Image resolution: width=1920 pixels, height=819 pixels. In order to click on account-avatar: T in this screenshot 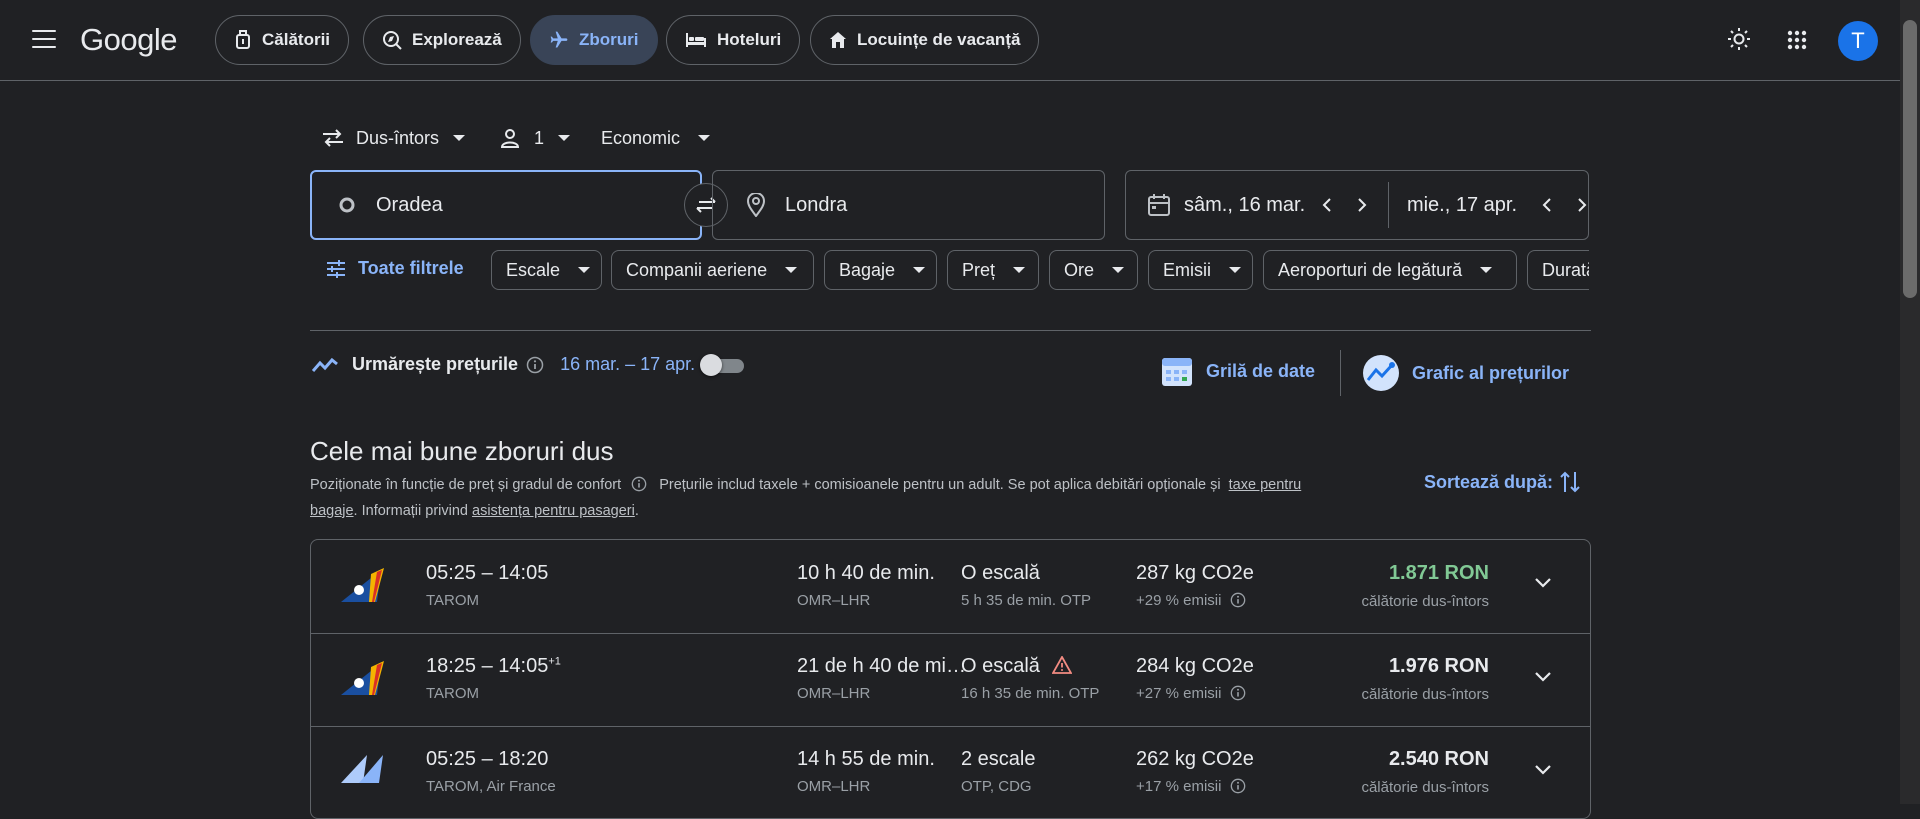, I will do `click(1858, 41)`.